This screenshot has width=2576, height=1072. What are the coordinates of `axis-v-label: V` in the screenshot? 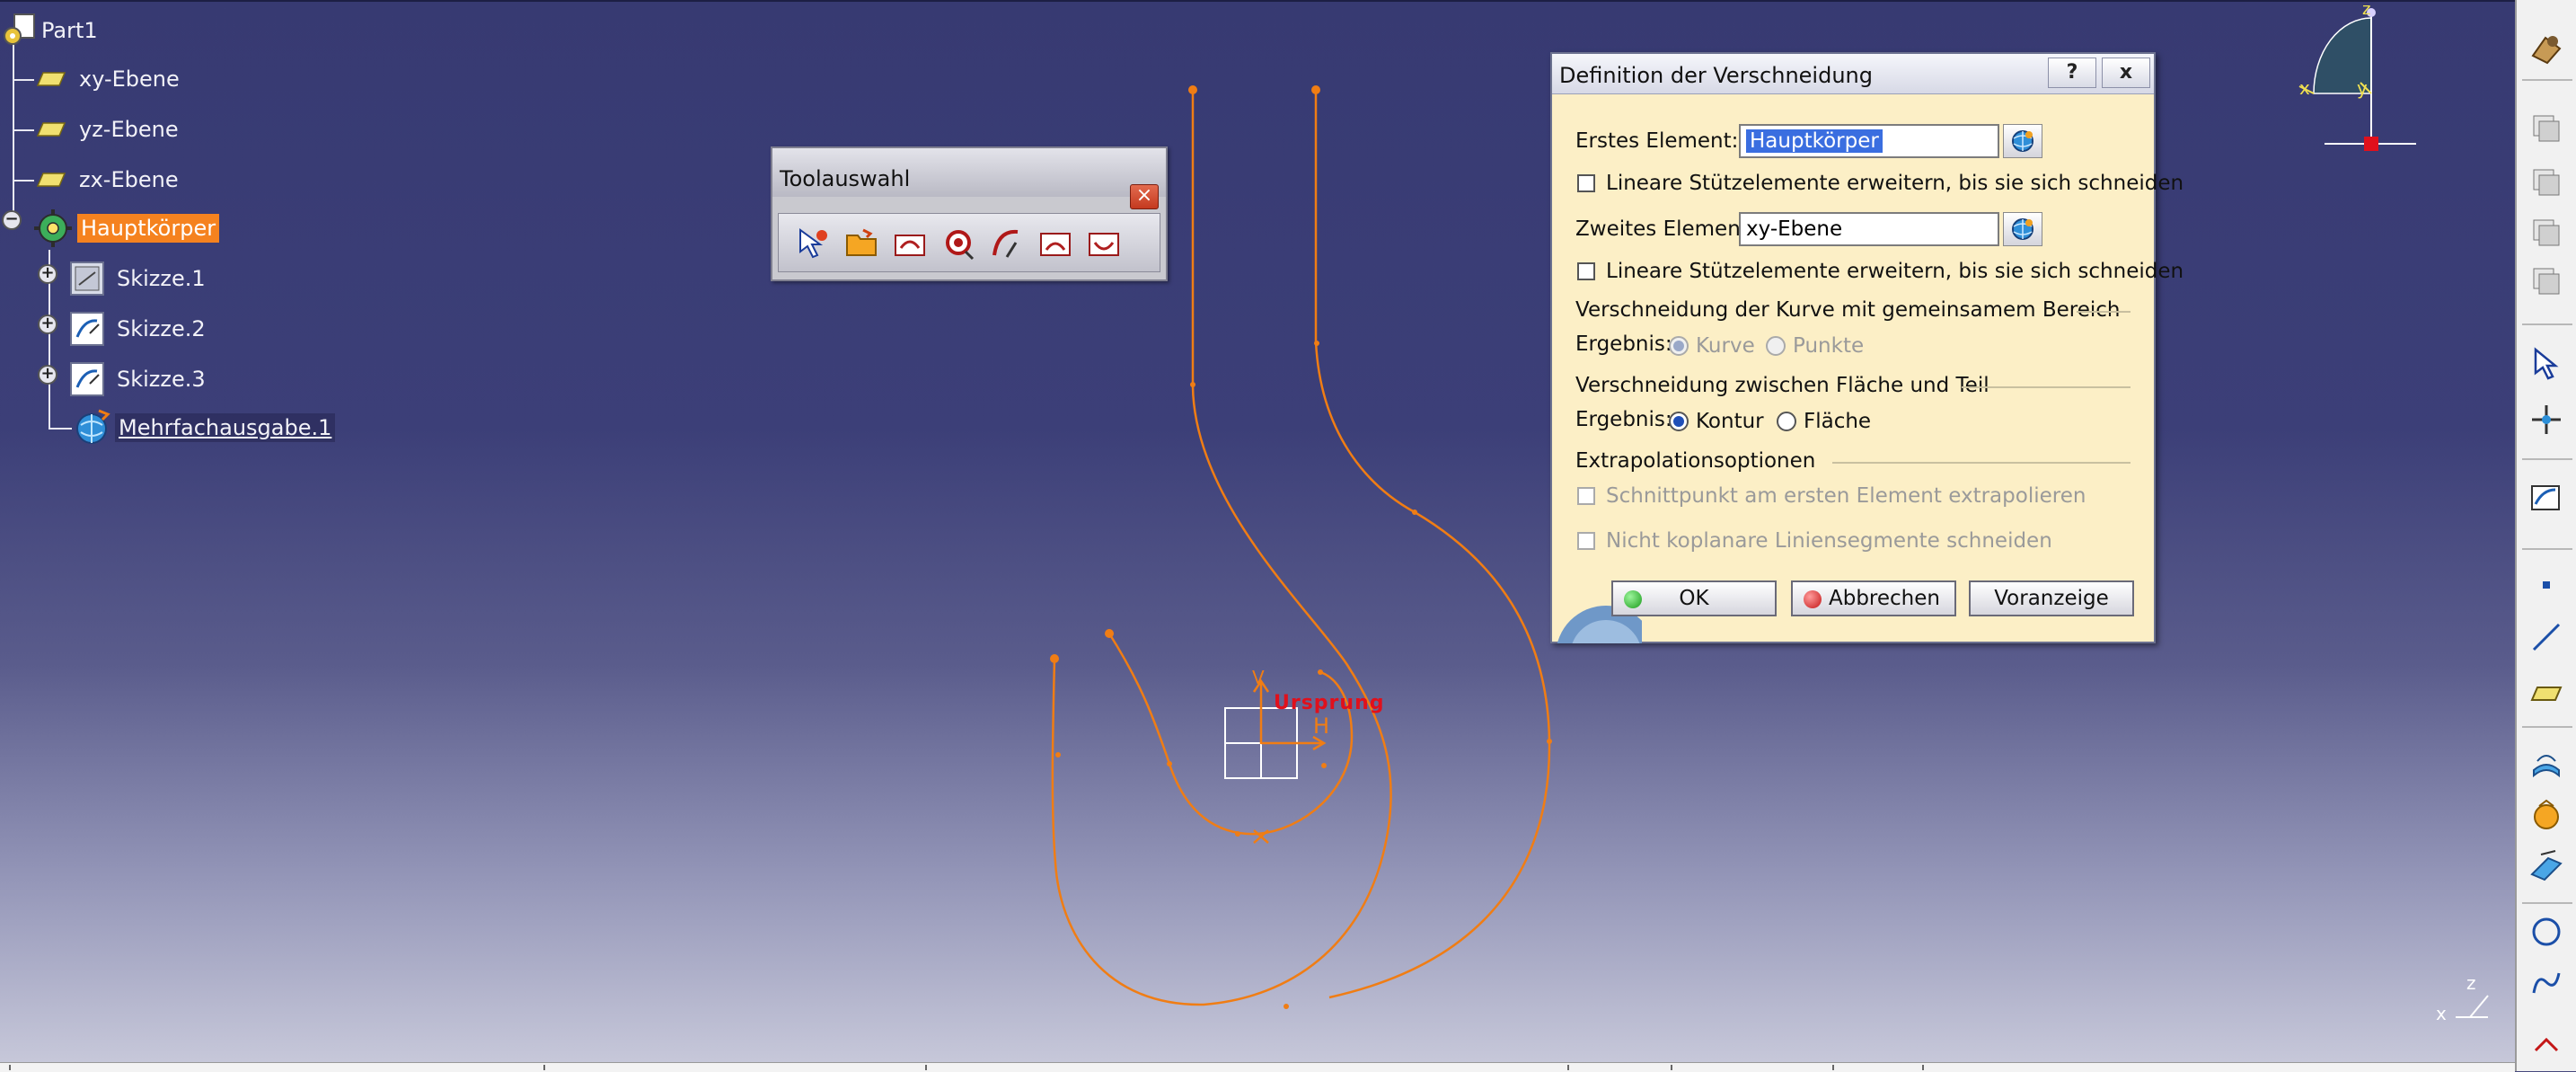 It's located at (1258, 677).